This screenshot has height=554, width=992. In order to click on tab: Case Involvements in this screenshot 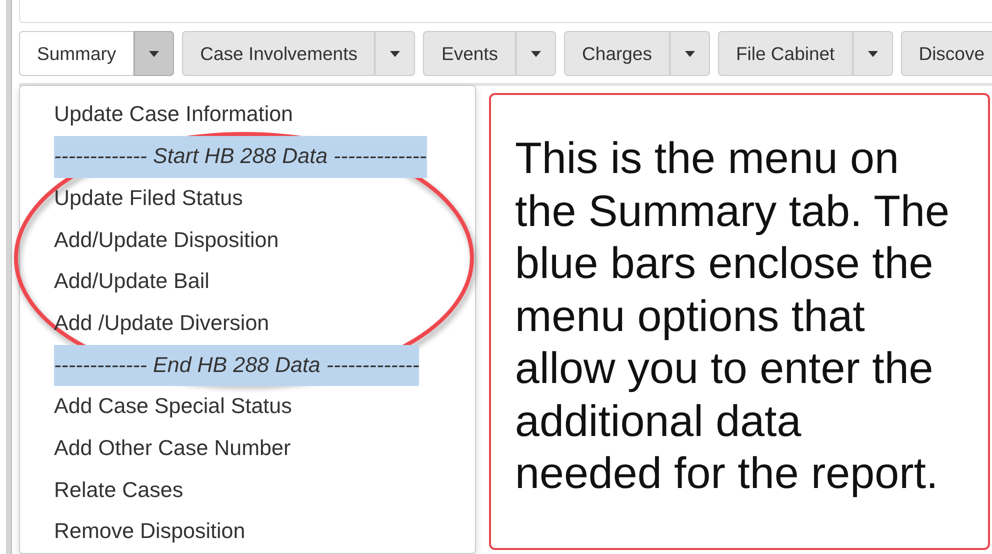, I will do `click(279, 53)`.